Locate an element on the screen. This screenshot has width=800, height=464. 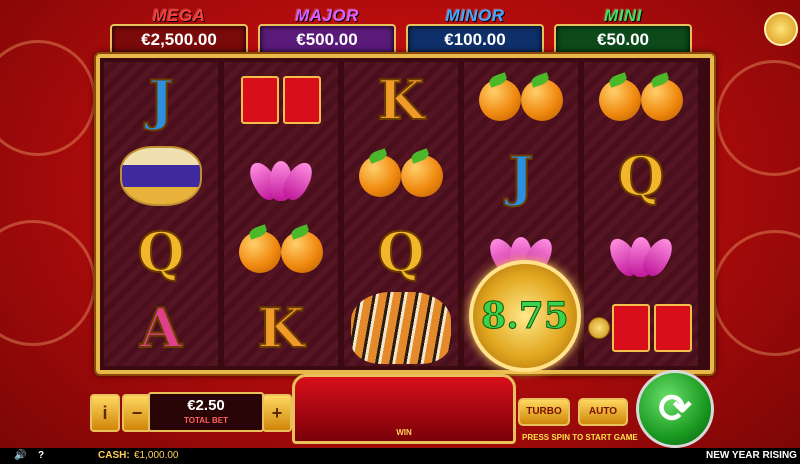
help-button: ? is located at coordinates (41, 455).